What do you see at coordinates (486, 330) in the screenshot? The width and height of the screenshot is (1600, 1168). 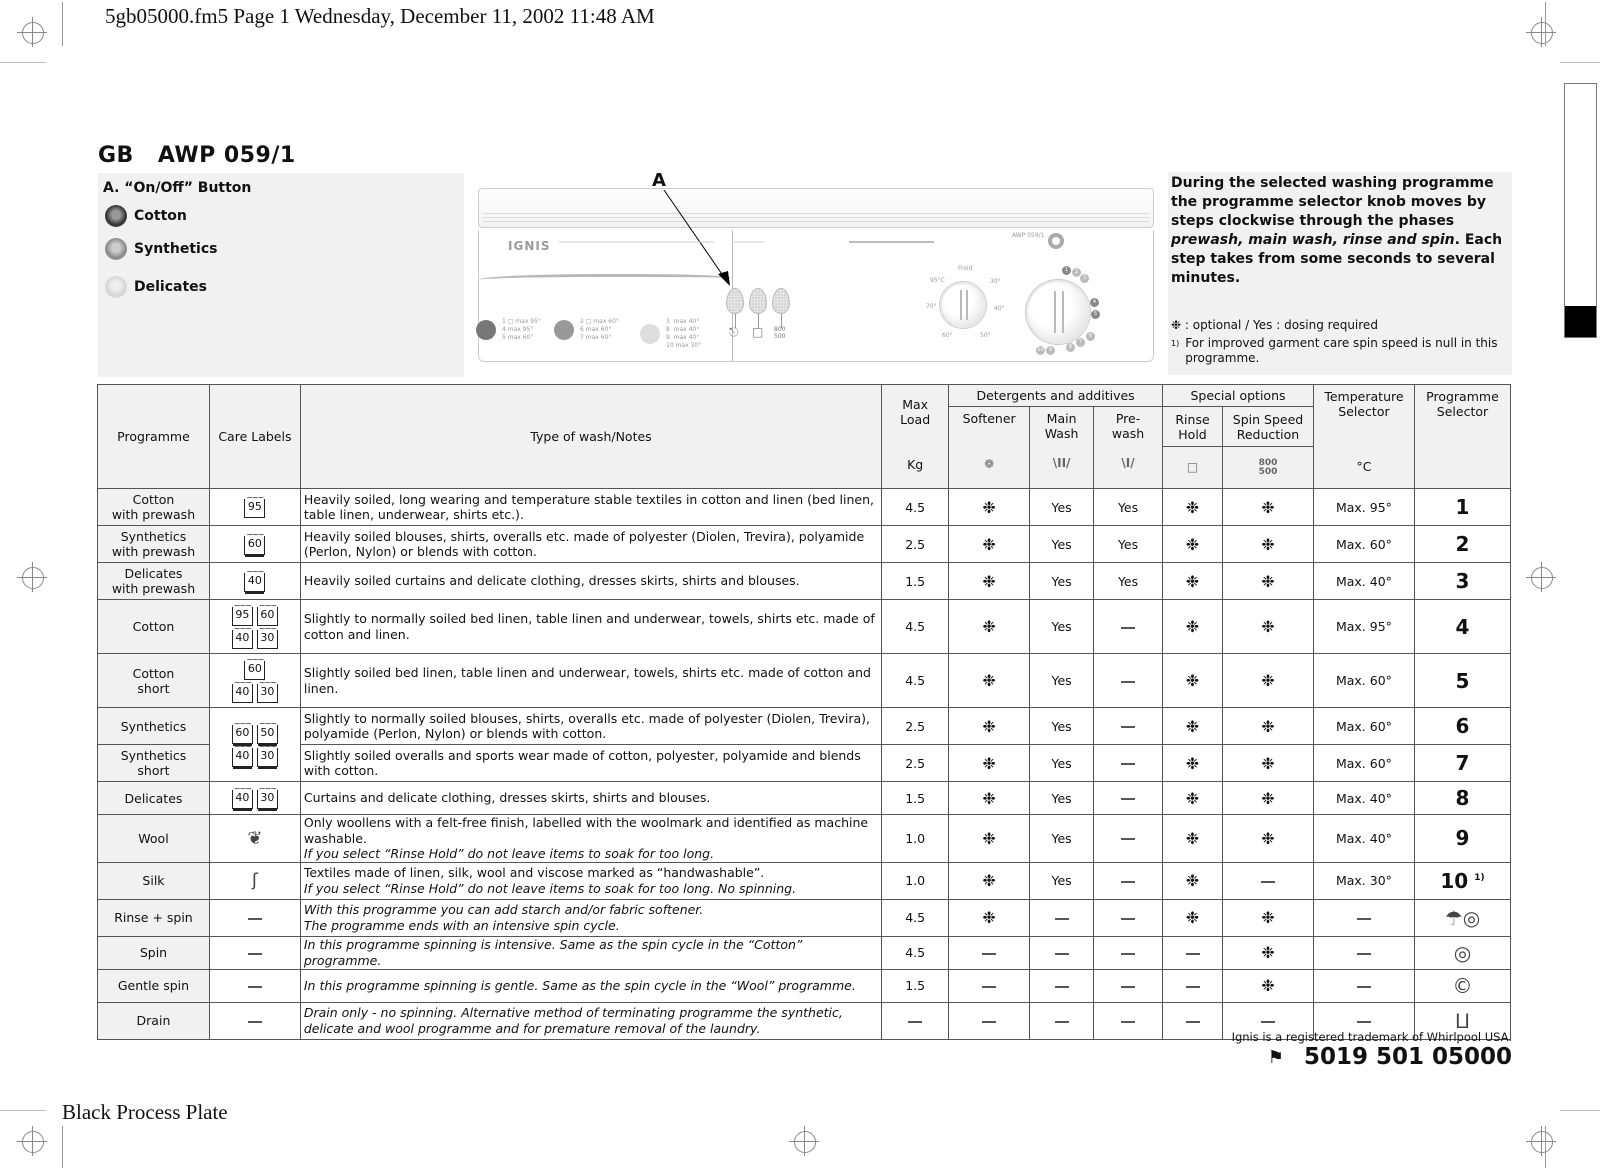 I see `cotton-icon` at bounding box center [486, 330].